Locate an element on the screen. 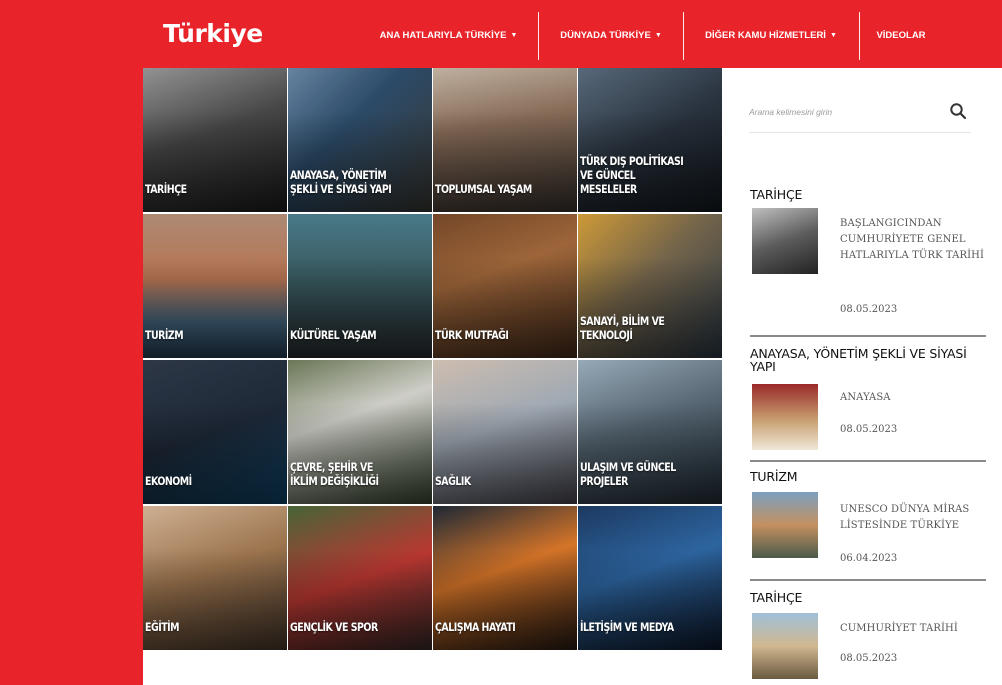 This screenshot has height=685, width=1002. tile-ulasim-guncel-projeler: ULAŞIM VE GÜNCEL PROJELER is located at coordinates (650, 432).